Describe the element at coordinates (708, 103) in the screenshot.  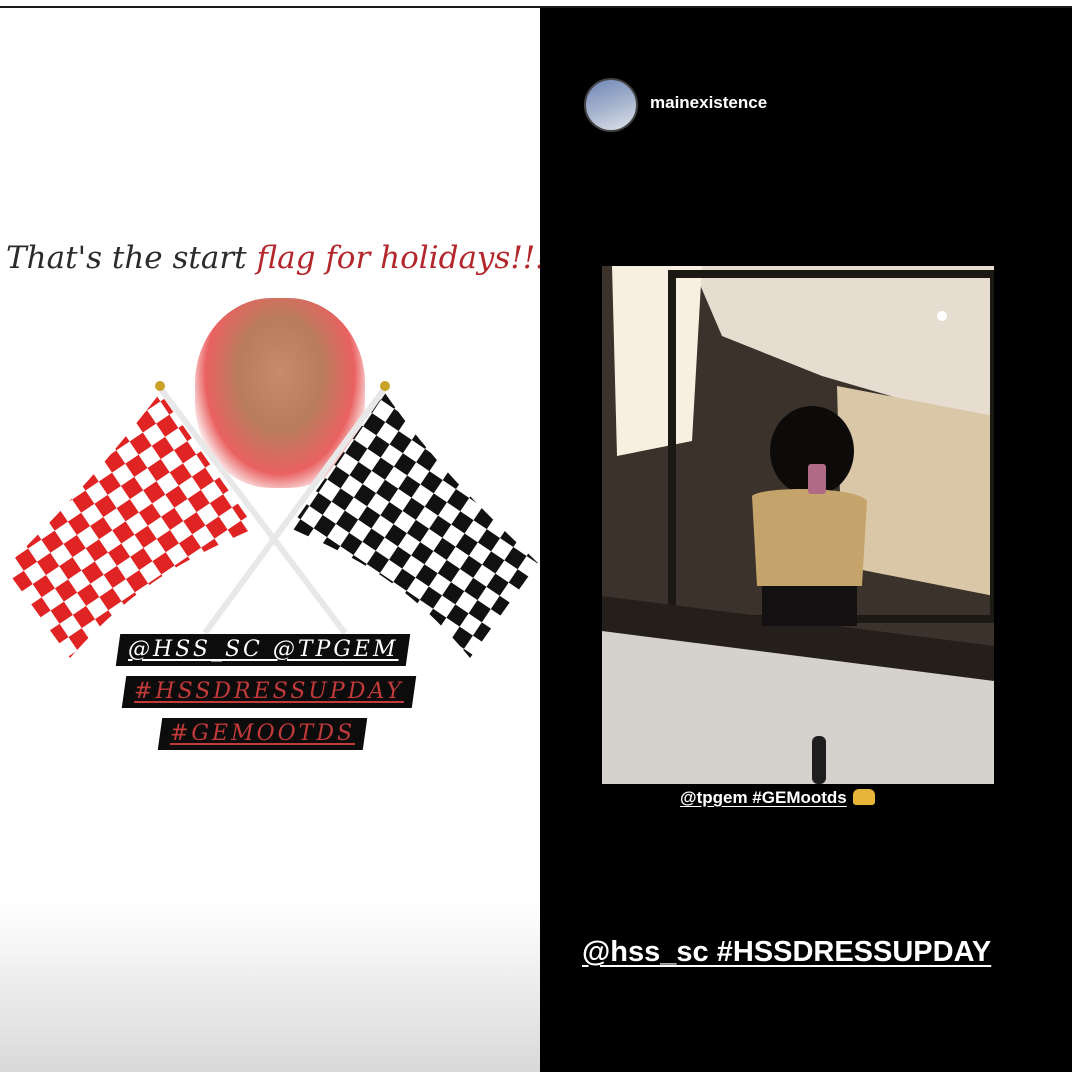
I see `username-label: mainexistence` at that location.